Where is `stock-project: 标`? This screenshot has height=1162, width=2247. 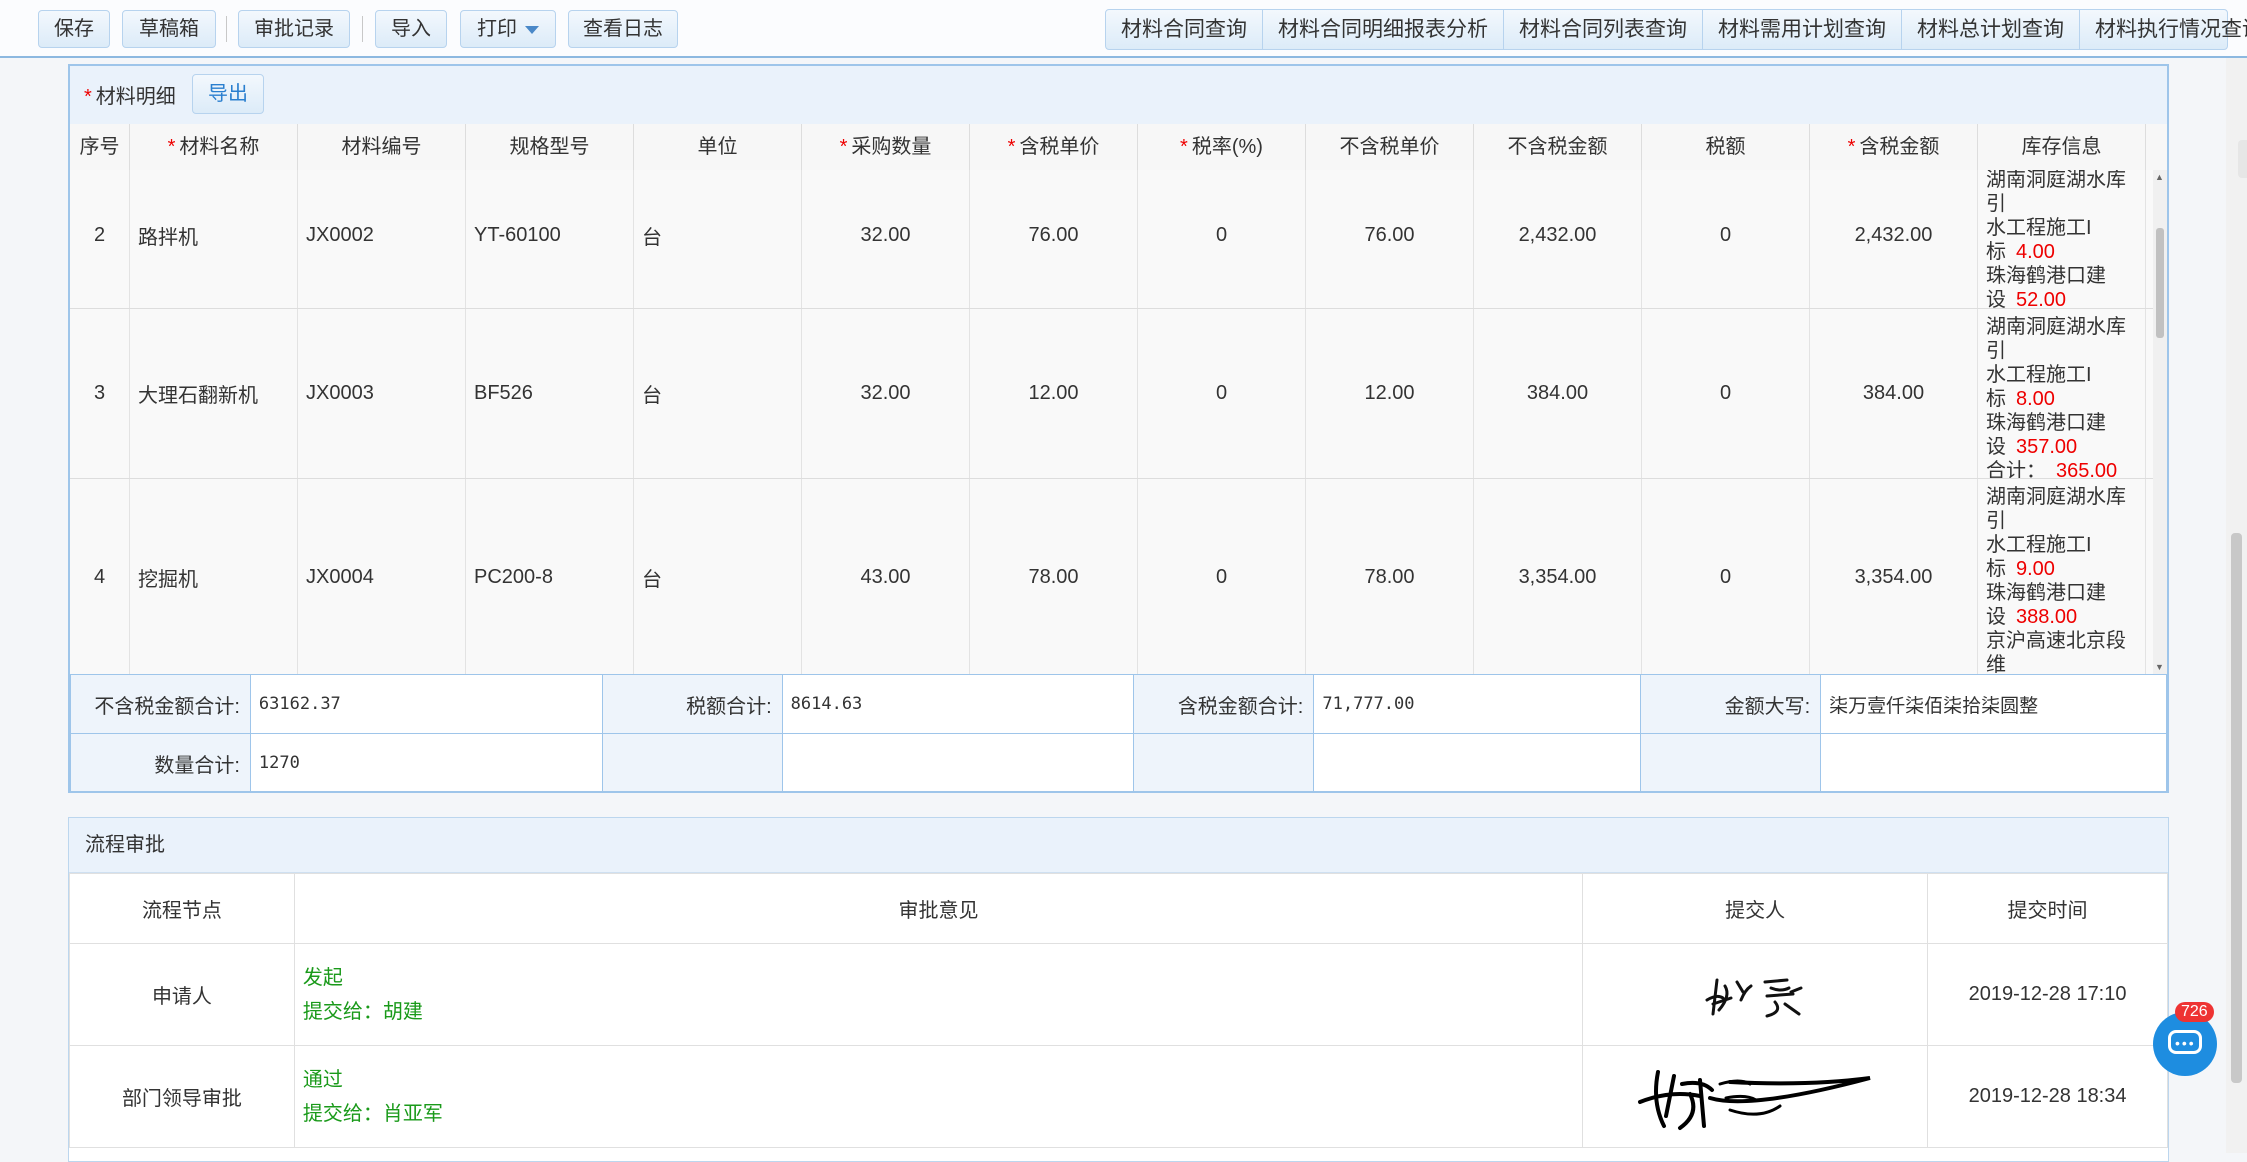
stock-project: 标 is located at coordinates (1996, 399).